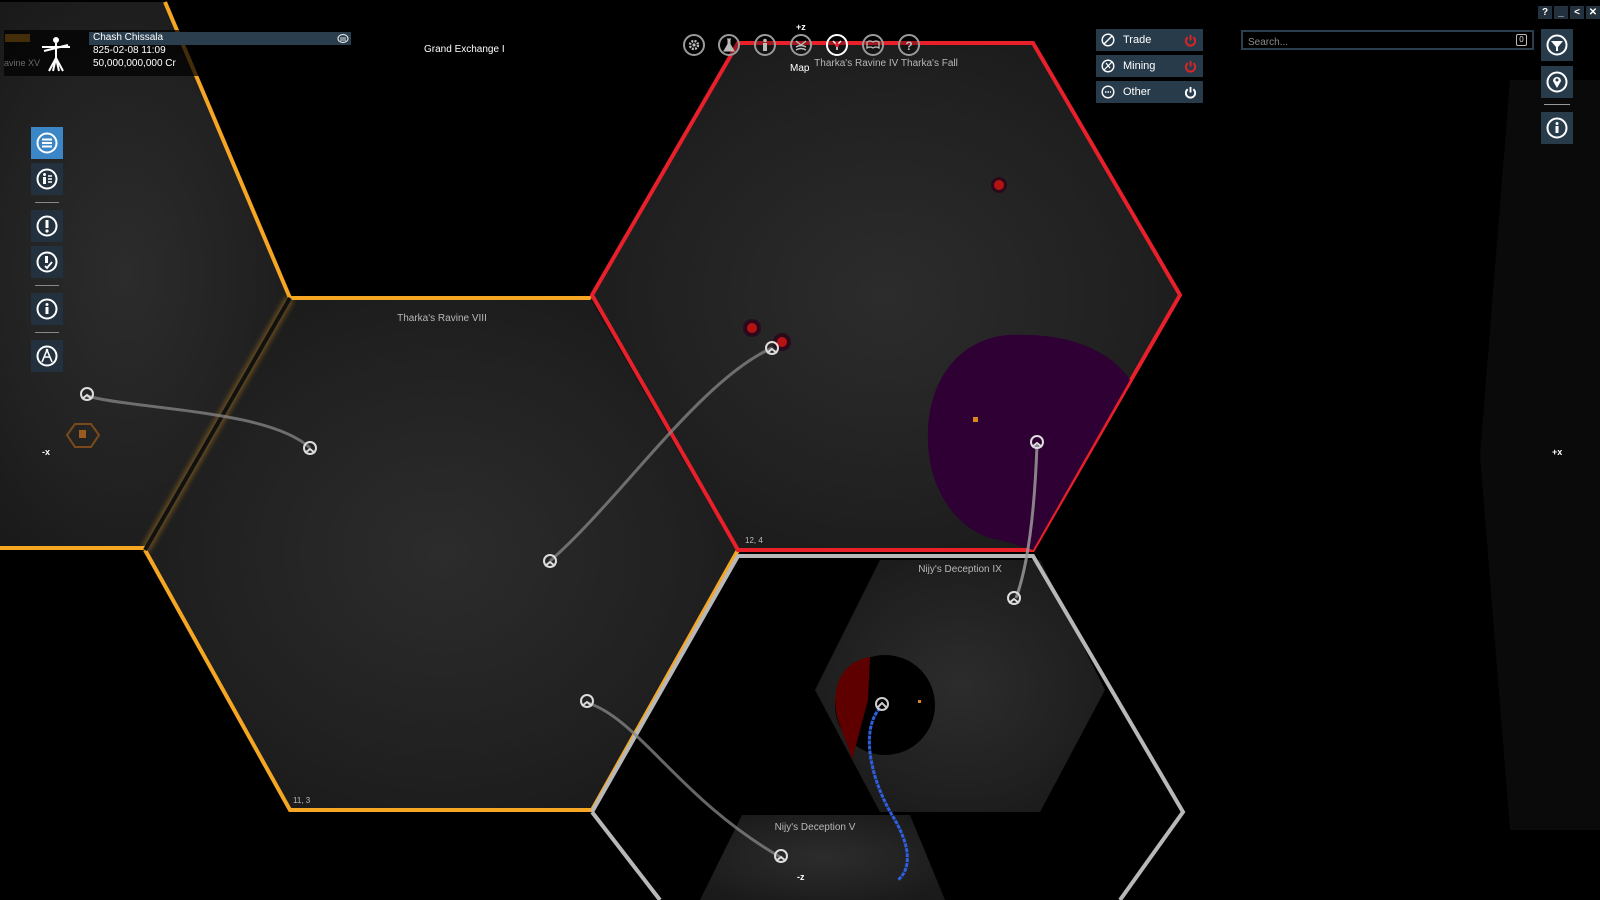 This screenshot has height=900, width=1600. What do you see at coordinates (1577, 12) in the screenshot?
I see `back-button: <` at bounding box center [1577, 12].